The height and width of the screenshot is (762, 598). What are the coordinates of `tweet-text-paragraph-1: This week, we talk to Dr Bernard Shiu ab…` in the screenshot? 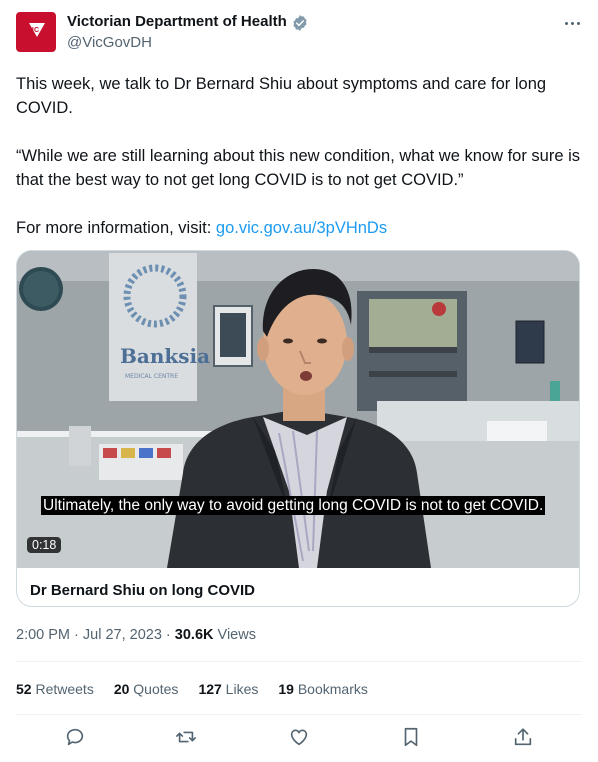 It's located at (281, 96).